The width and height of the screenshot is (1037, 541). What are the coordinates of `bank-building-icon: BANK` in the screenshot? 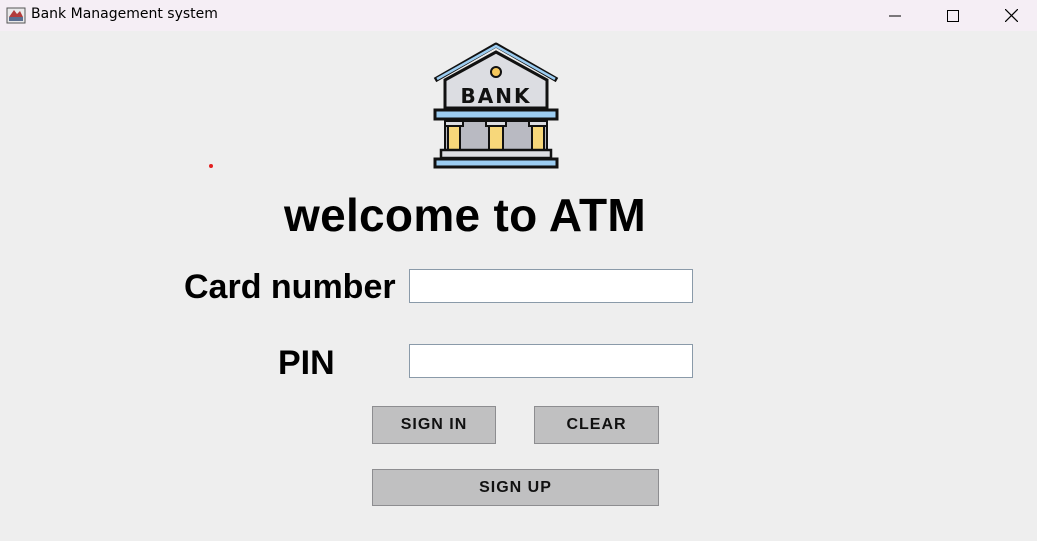 It's located at (496, 105).